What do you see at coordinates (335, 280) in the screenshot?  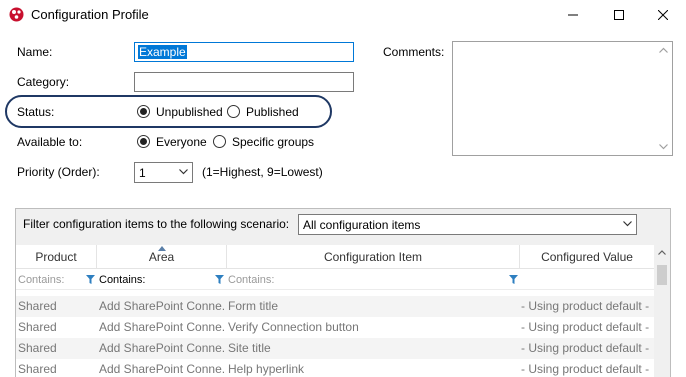 I see `grid-filter-row: Contains: Contains: Contains:` at bounding box center [335, 280].